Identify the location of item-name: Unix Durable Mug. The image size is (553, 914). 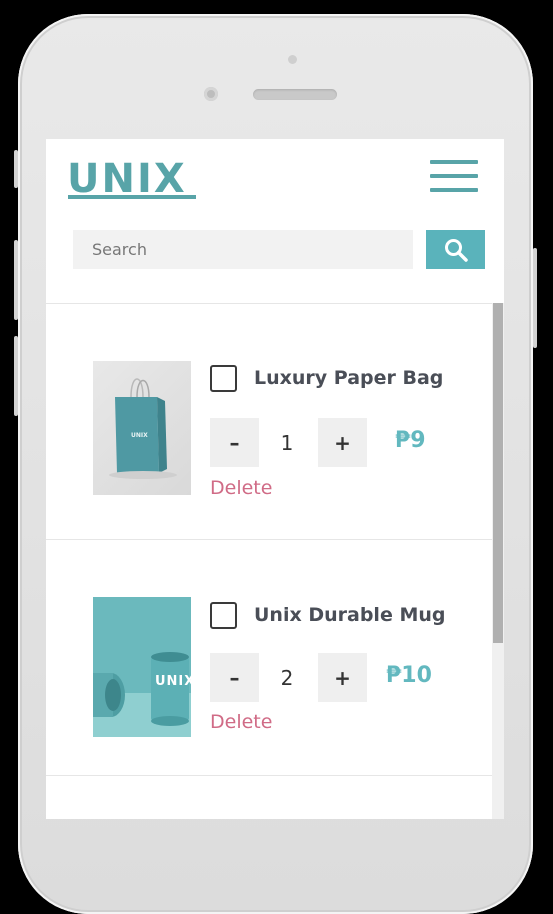
(350, 615).